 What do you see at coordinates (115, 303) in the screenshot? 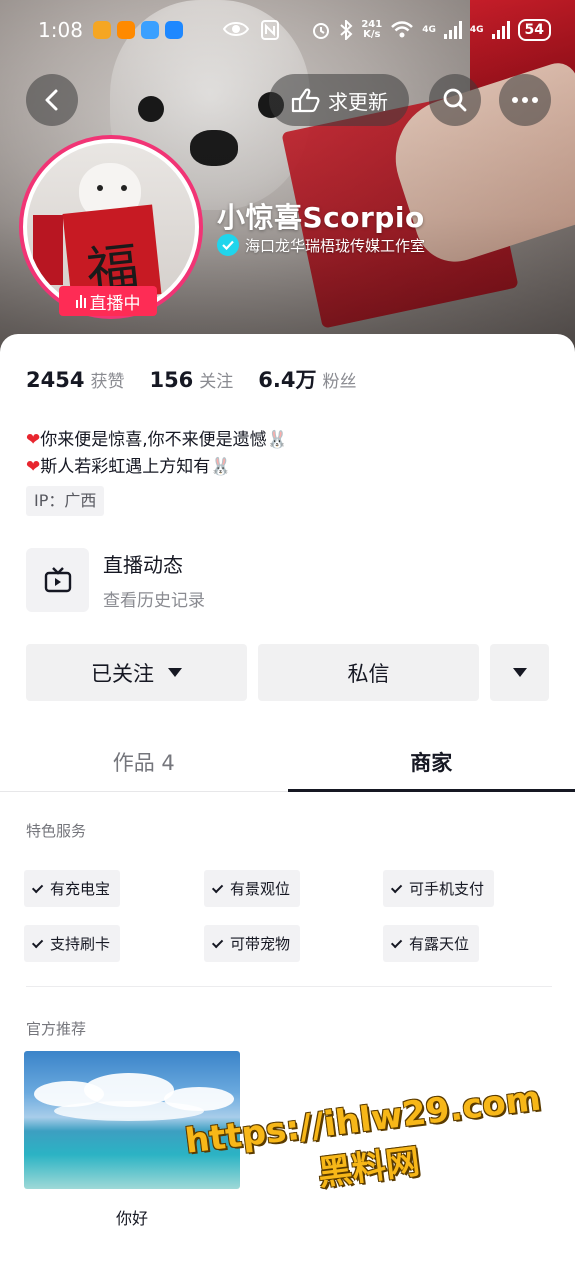
I see `live-badge-label: 直播中` at bounding box center [115, 303].